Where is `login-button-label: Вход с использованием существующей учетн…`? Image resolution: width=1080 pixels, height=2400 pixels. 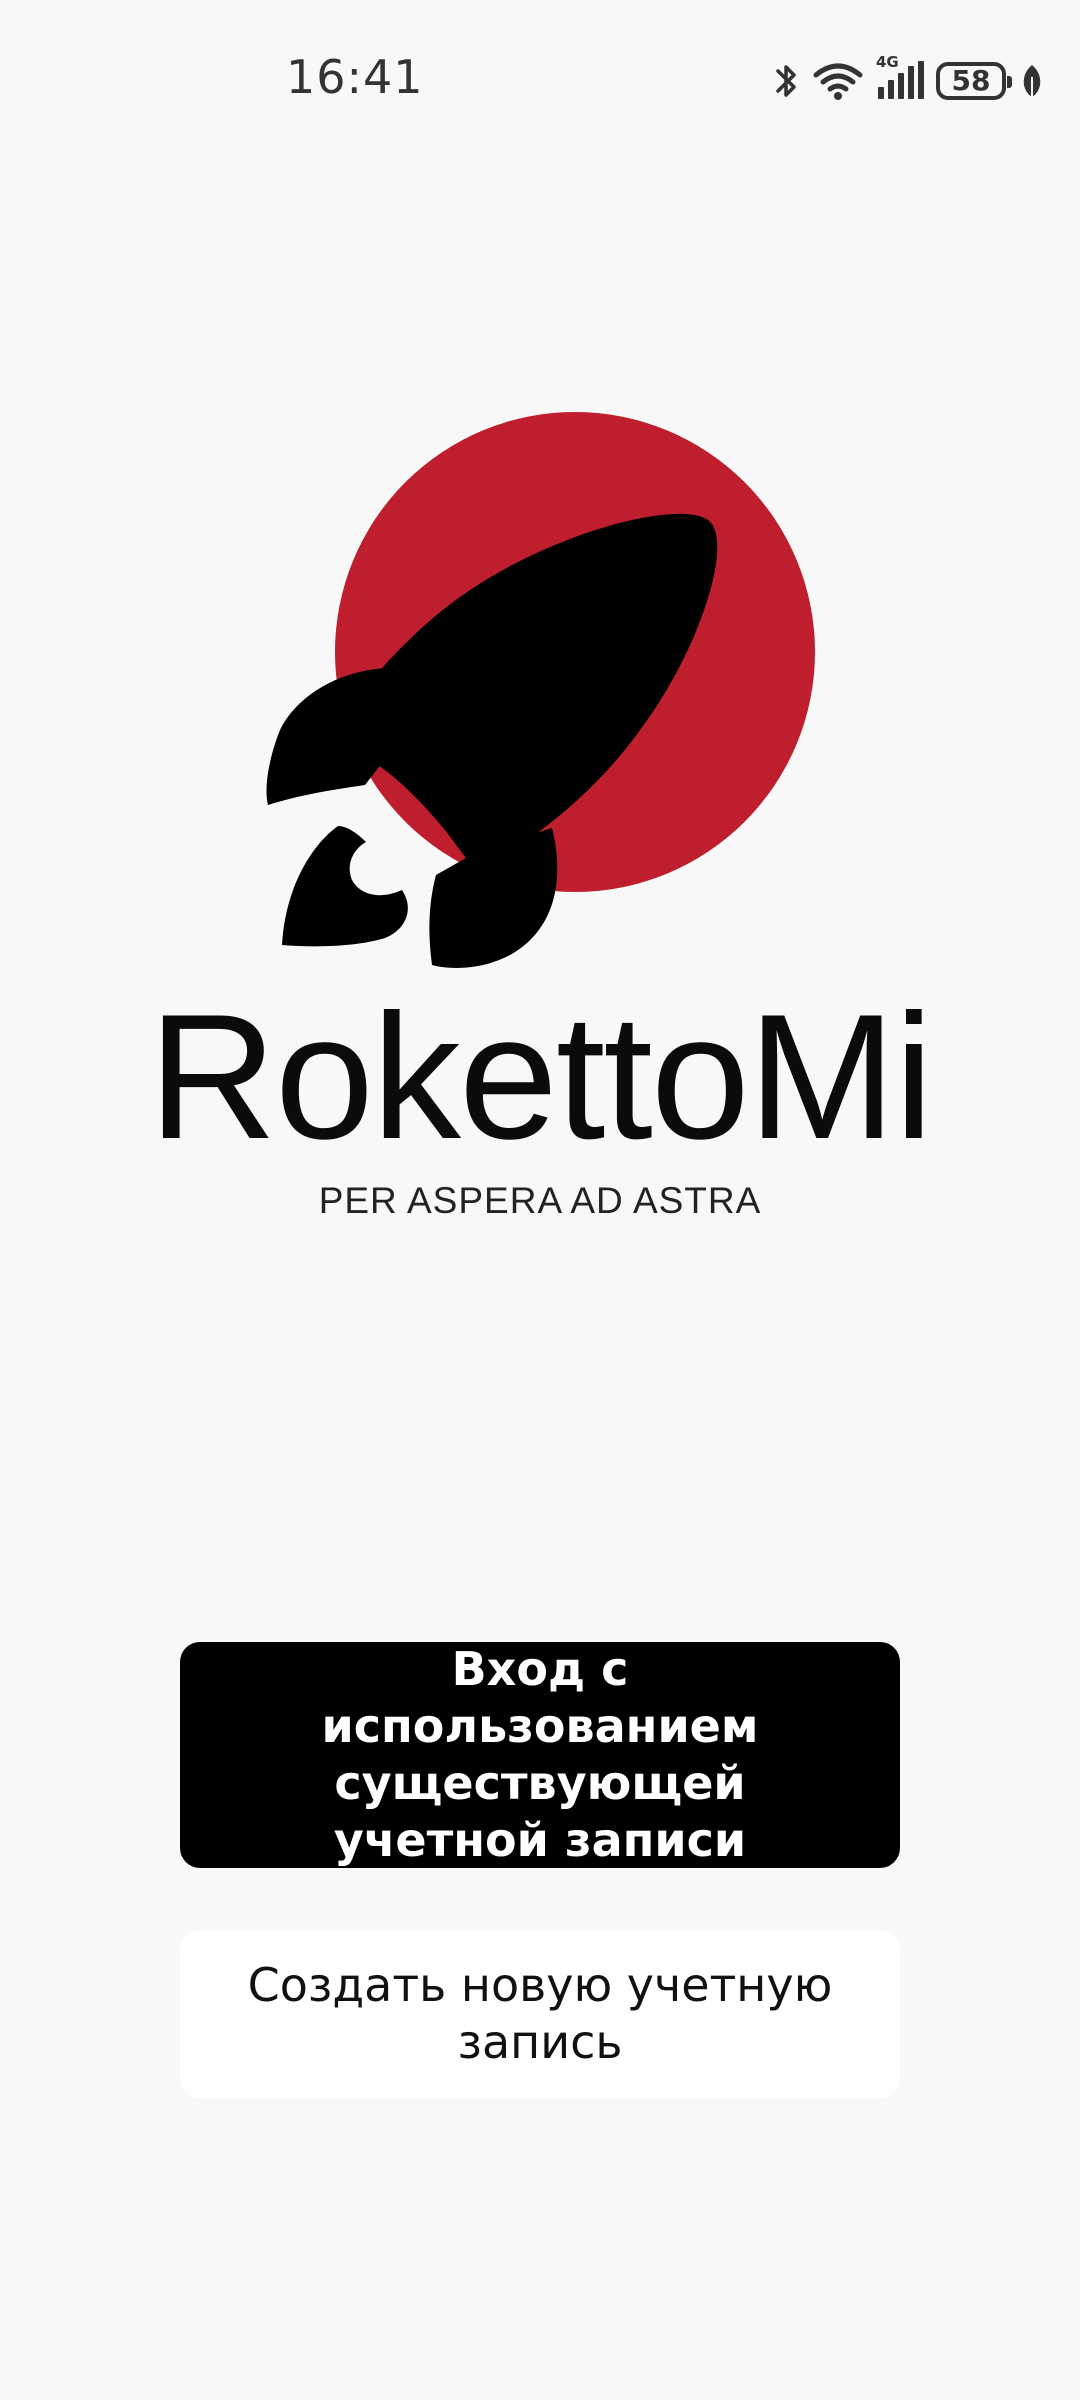 login-button-label: Вход с использованием существующей учетн… is located at coordinates (540, 1754).